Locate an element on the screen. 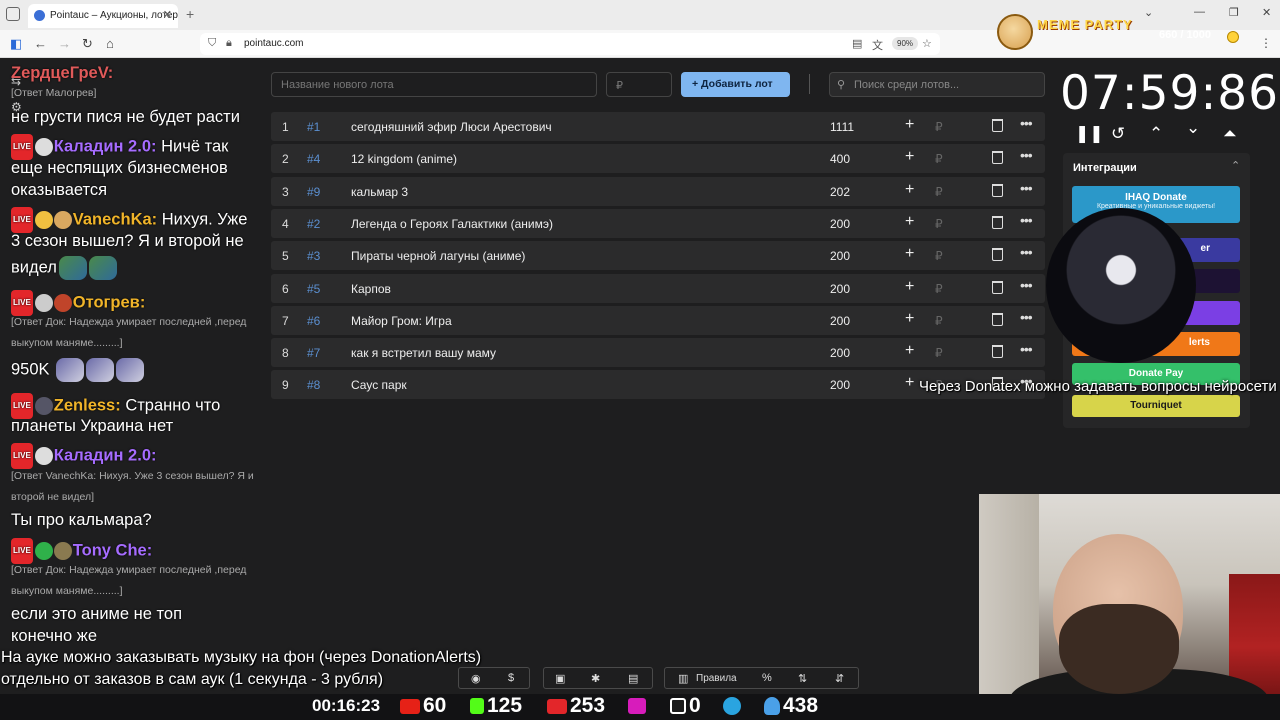 The image size is (1280, 720). lot-name: Саус парк is located at coordinates (379, 385).